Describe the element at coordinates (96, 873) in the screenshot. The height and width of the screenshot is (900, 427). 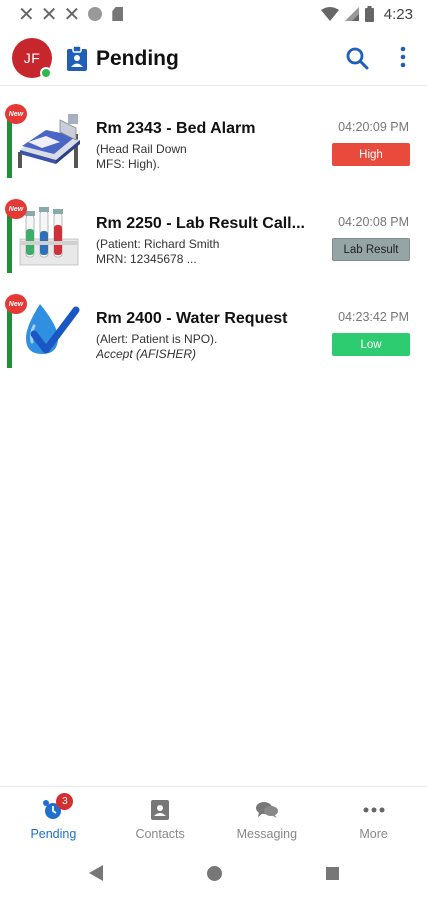
I see `back-icon` at that location.